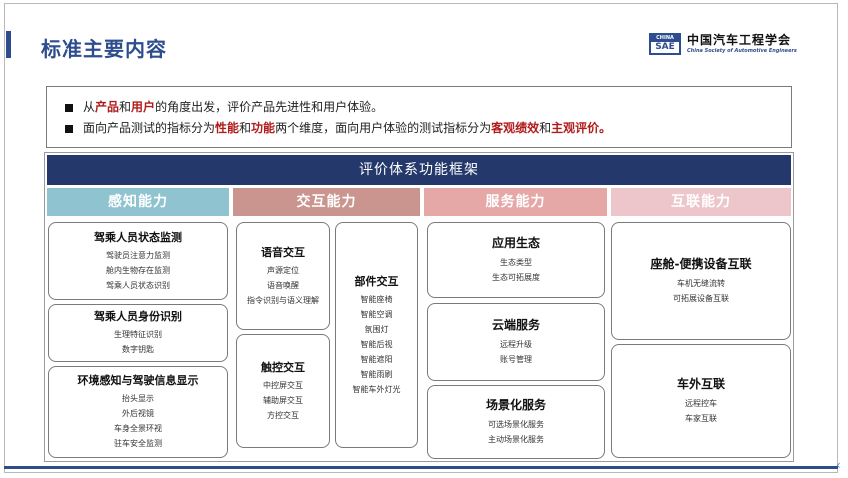  Describe the element at coordinates (326, 202) in the screenshot. I see `category-interaction: 交互能力` at that location.